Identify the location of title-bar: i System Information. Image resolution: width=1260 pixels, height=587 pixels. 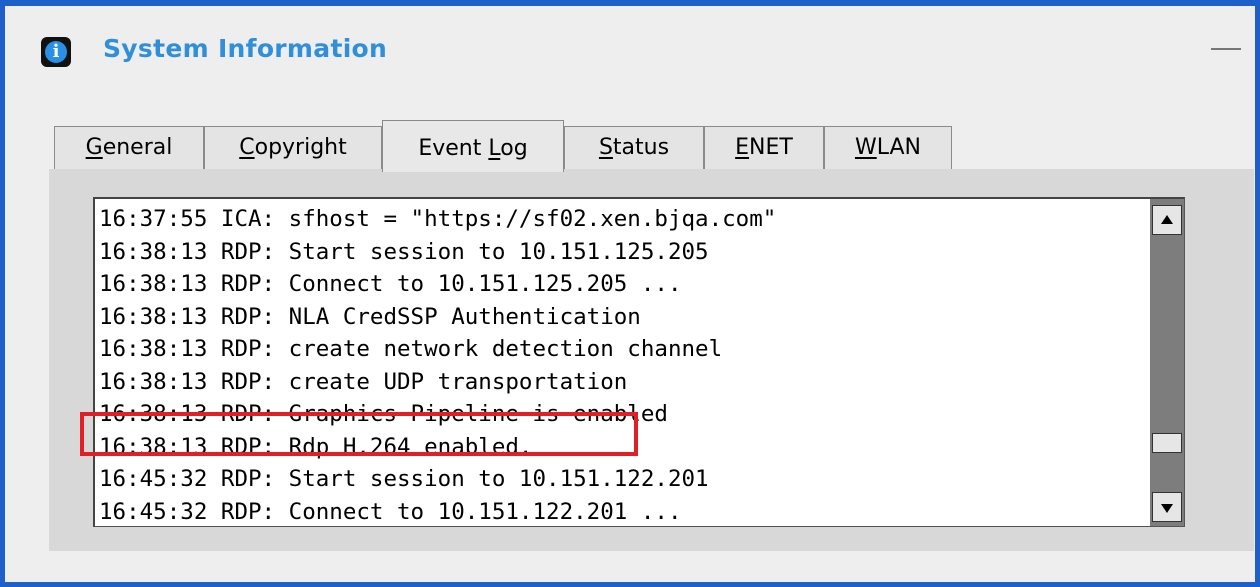
(630, 46).